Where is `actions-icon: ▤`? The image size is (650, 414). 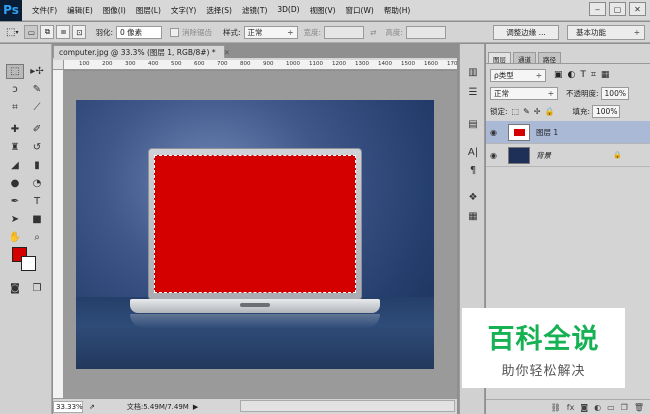
actions-icon: ▤ is located at coordinates (473, 124).